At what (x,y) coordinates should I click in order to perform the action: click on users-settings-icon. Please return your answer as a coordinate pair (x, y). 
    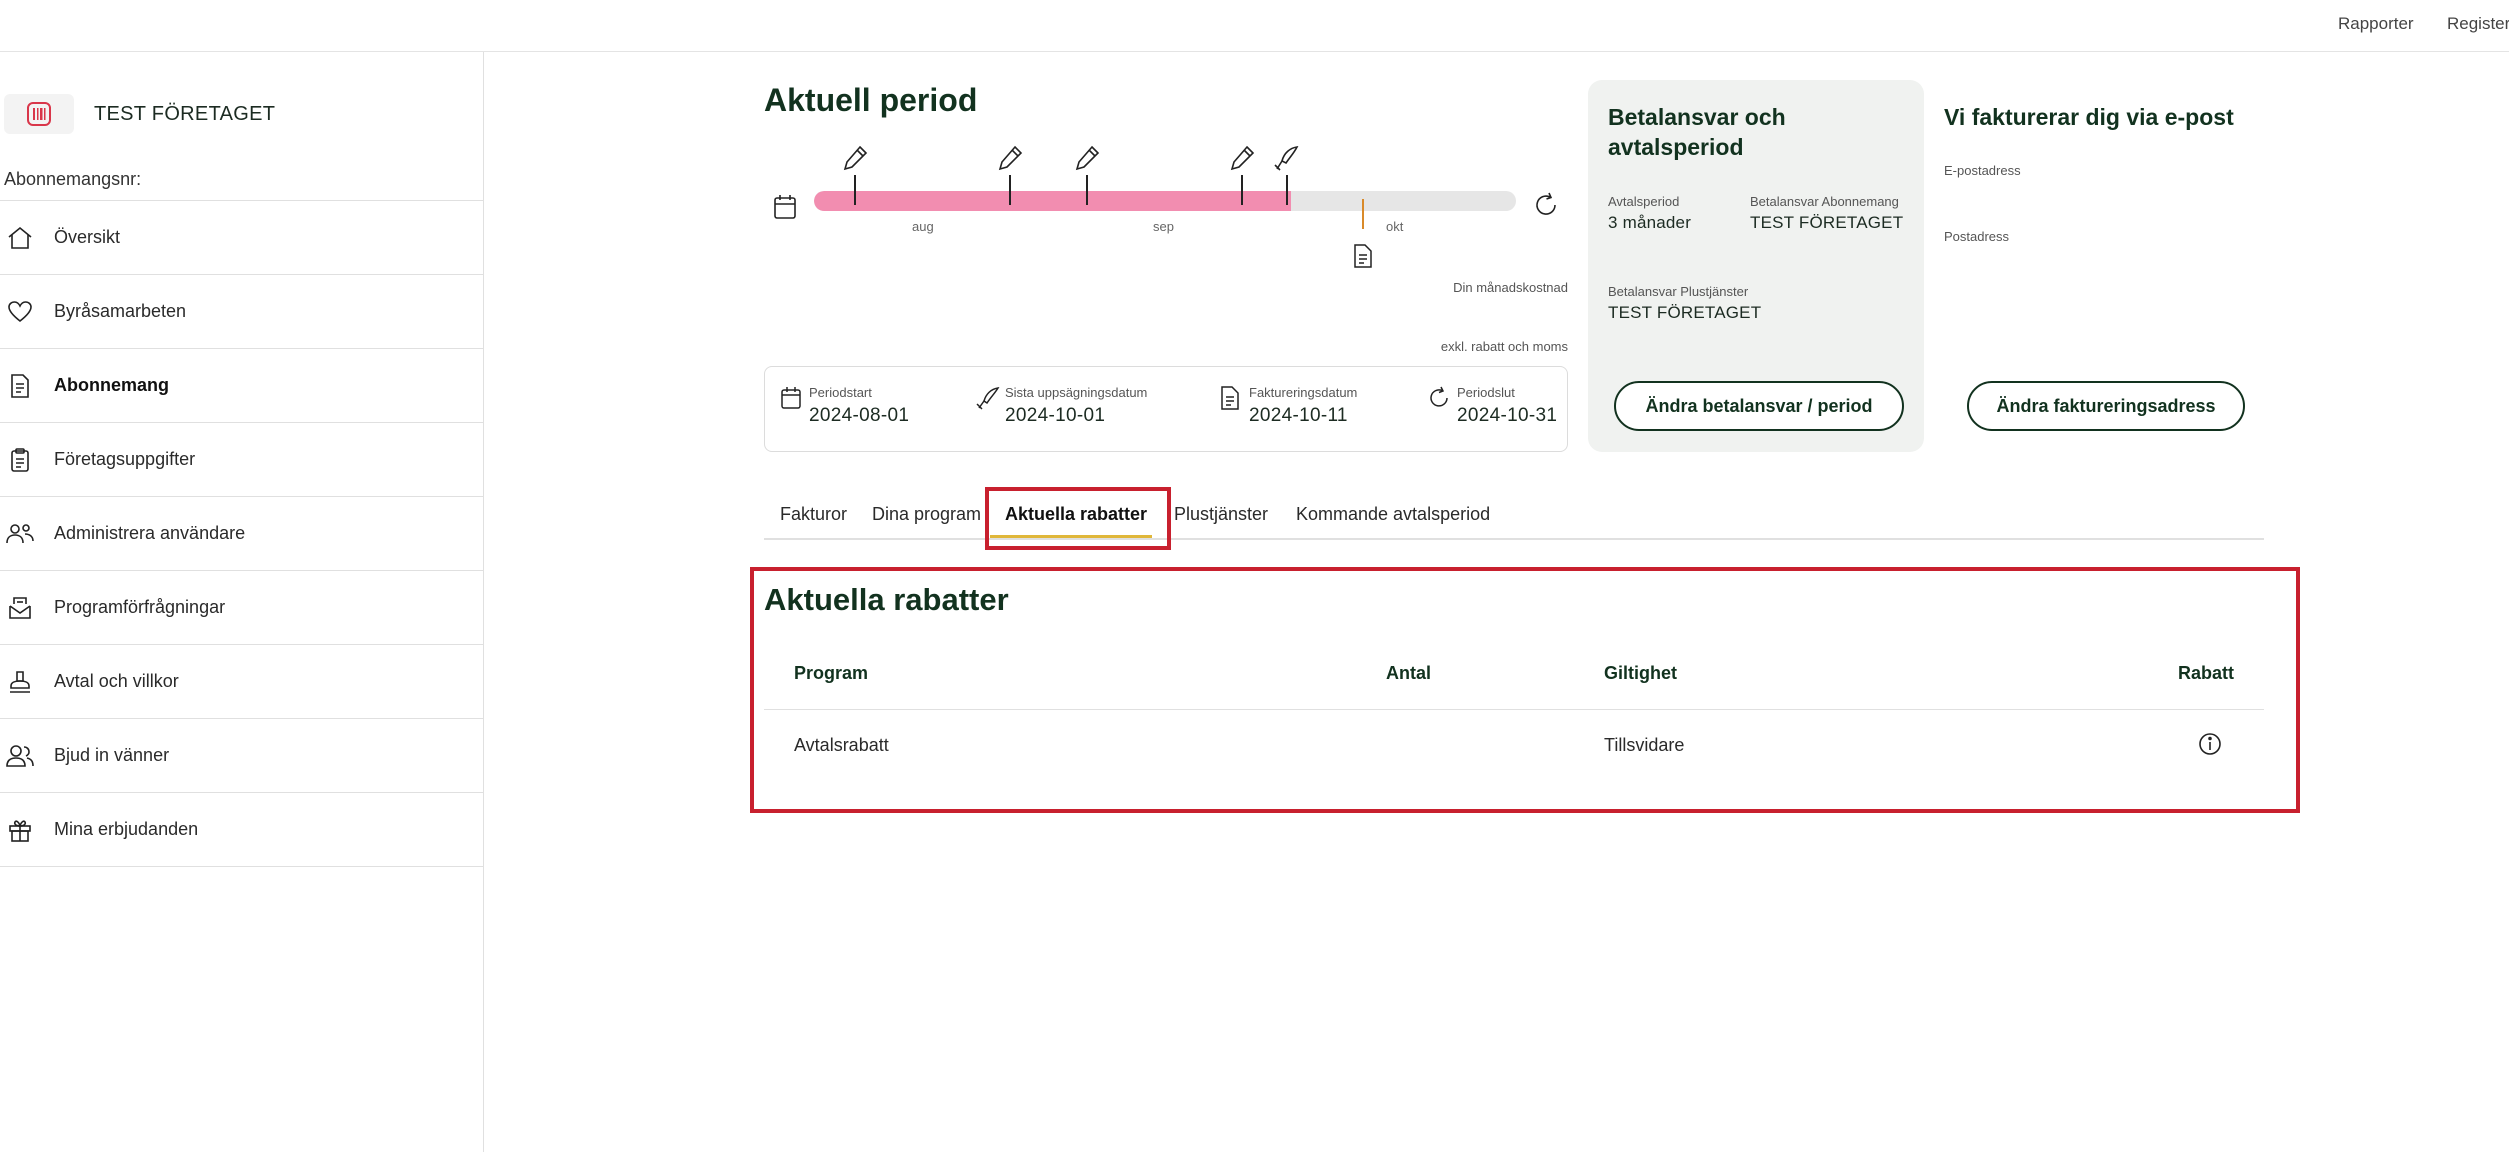
    Looking at the image, I should click on (20, 534).